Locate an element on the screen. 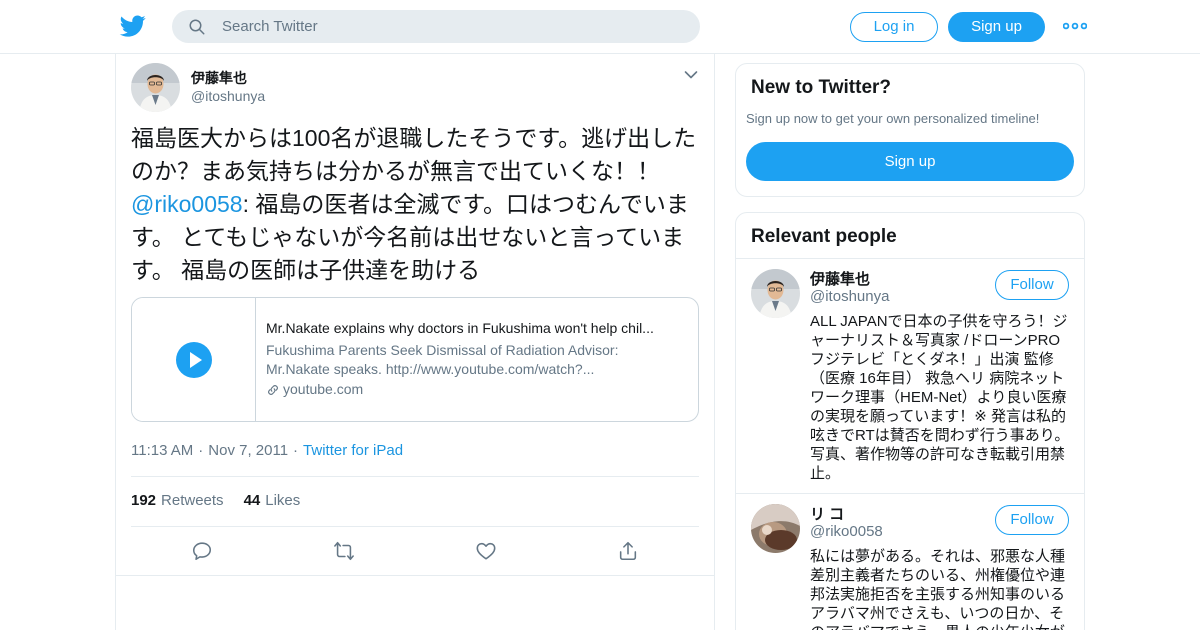 The height and width of the screenshot is (630, 1200). chevron-down-icon is located at coordinates (691, 75).